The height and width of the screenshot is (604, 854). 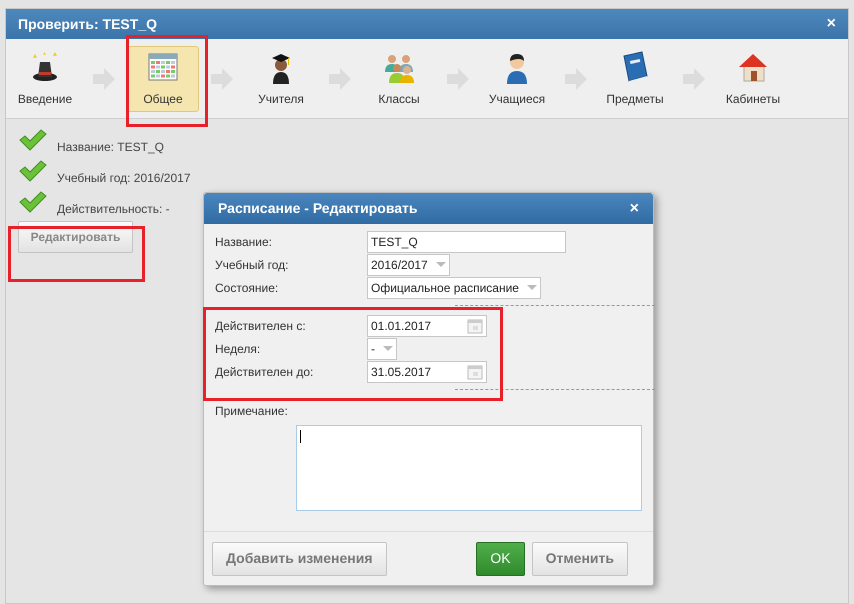 What do you see at coordinates (753, 79) in the screenshot?
I see `wizard-step: Кабинеты` at bounding box center [753, 79].